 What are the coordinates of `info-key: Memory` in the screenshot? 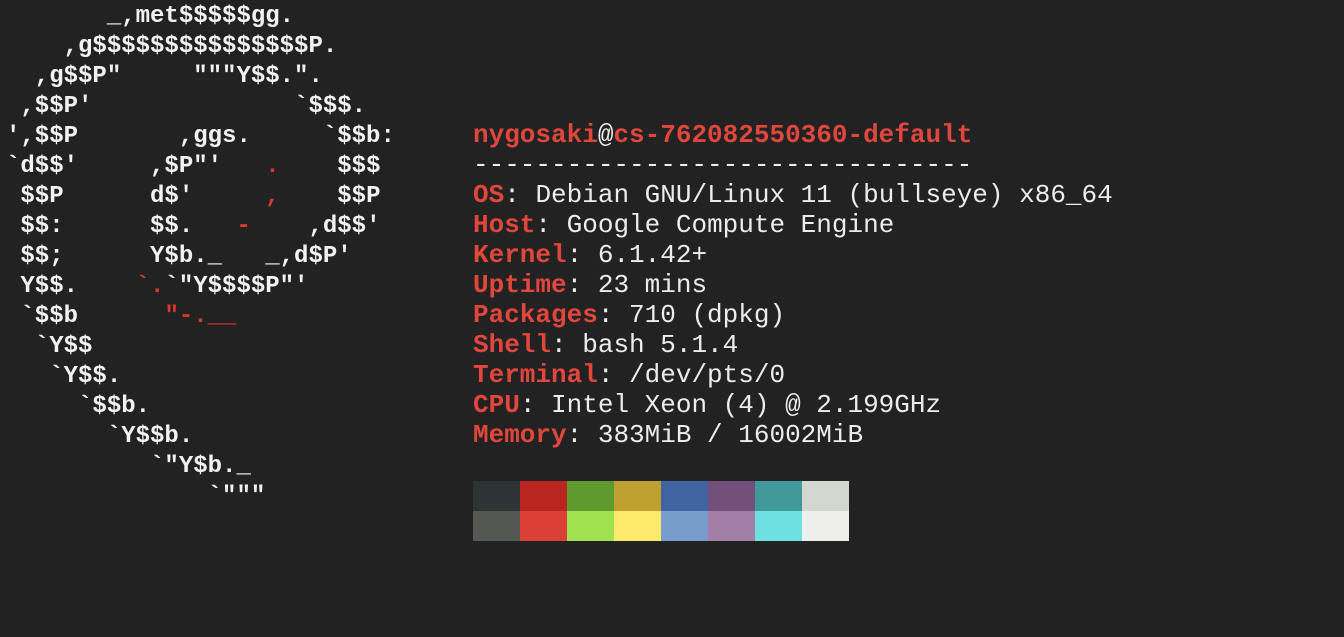 It's located at (520, 435).